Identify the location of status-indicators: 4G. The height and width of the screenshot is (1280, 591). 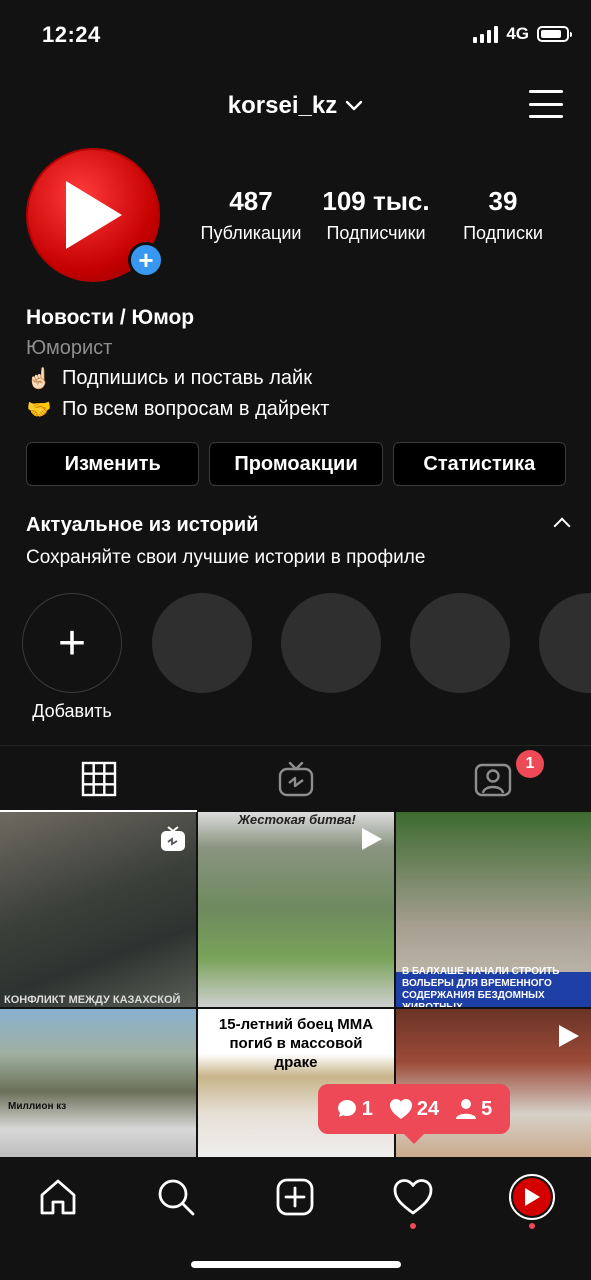
(522, 34).